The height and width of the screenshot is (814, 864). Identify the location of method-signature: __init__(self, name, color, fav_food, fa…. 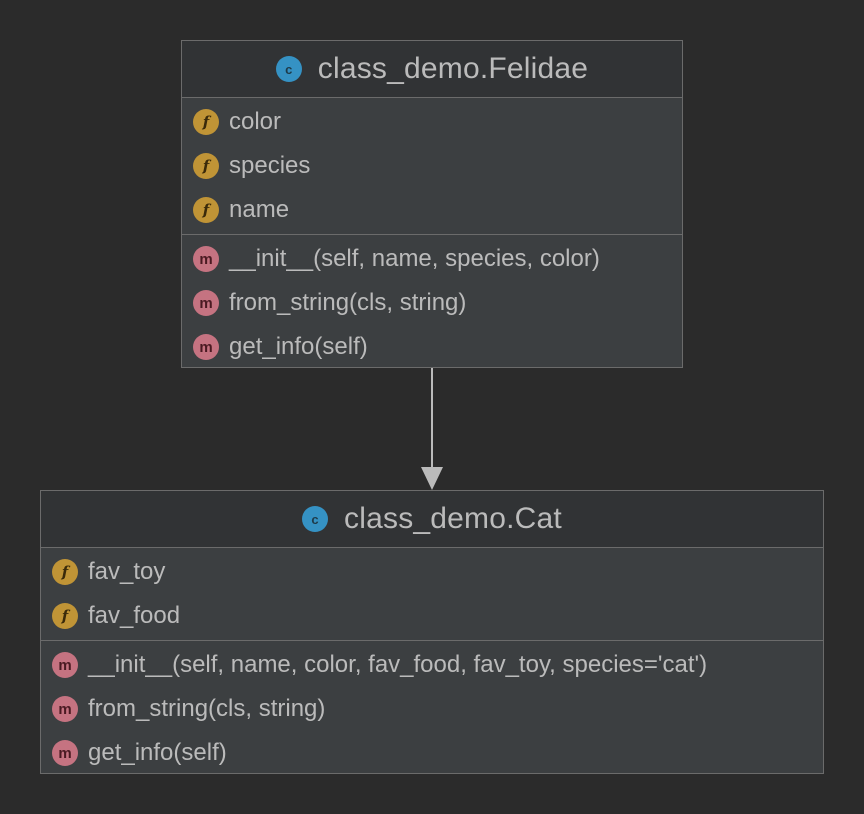
(398, 664).